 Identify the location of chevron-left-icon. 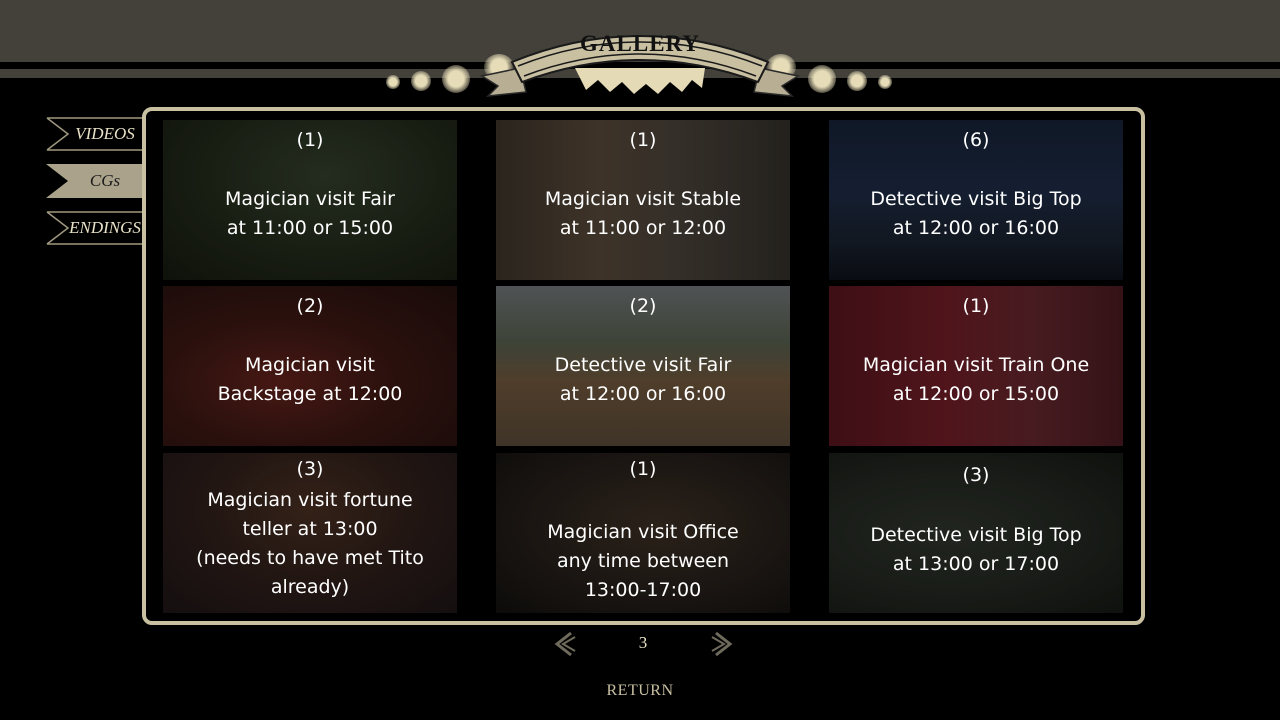
(565, 644).